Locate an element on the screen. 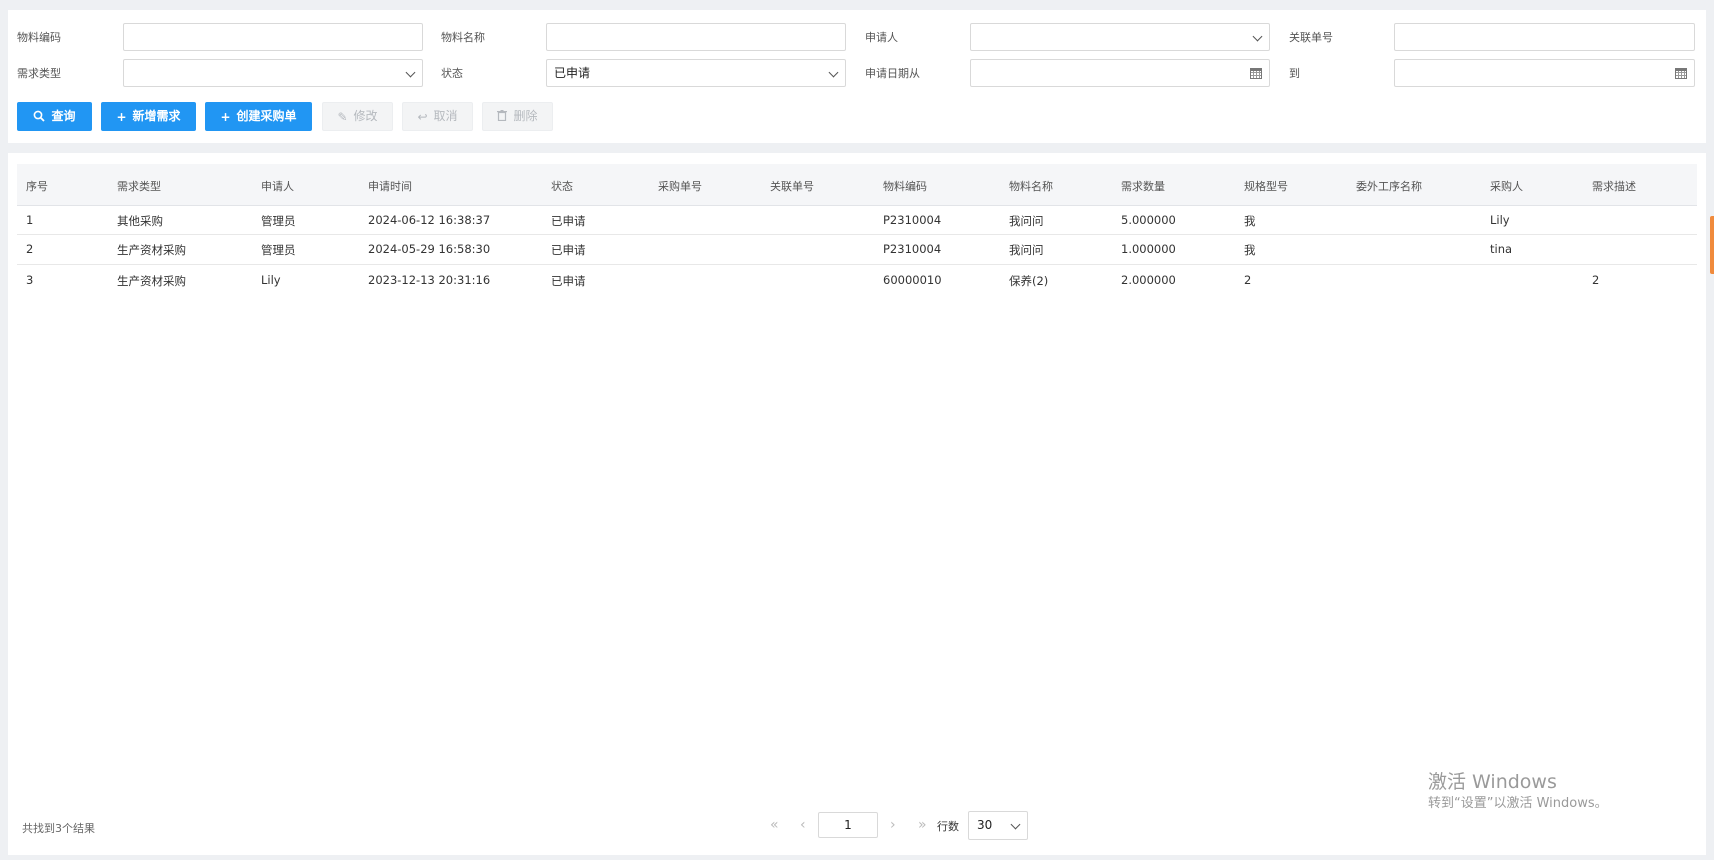 This screenshot has width=1714, height=860. edit-button-label: 修改 is located at coordinates (365, 116).